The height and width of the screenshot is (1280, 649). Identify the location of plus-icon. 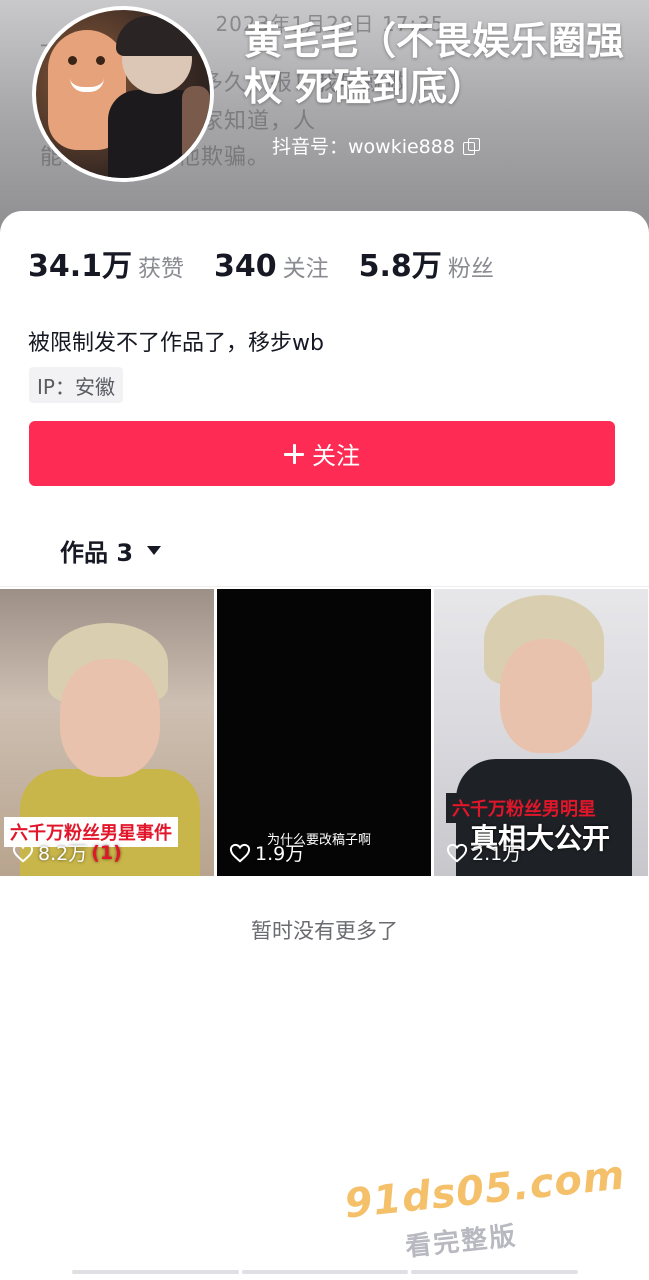
(294, 453).